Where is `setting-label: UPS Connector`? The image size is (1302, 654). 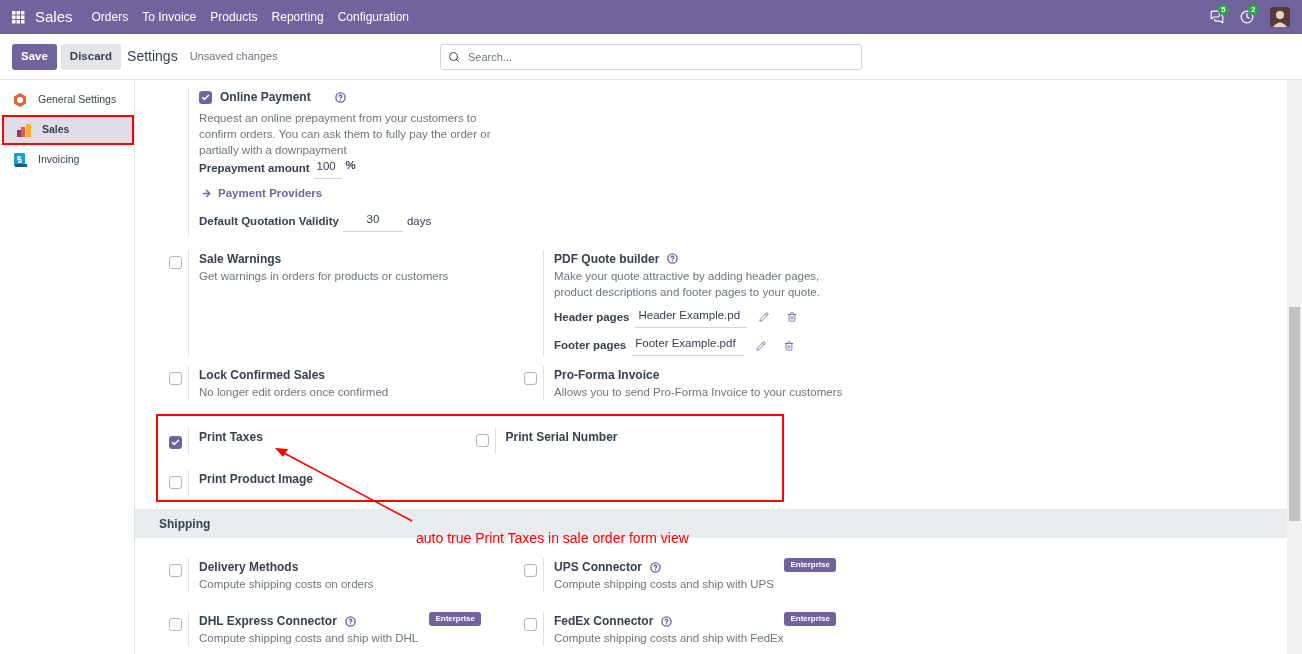 setting-label: UPS Connector is located at coordinates (598, 568).